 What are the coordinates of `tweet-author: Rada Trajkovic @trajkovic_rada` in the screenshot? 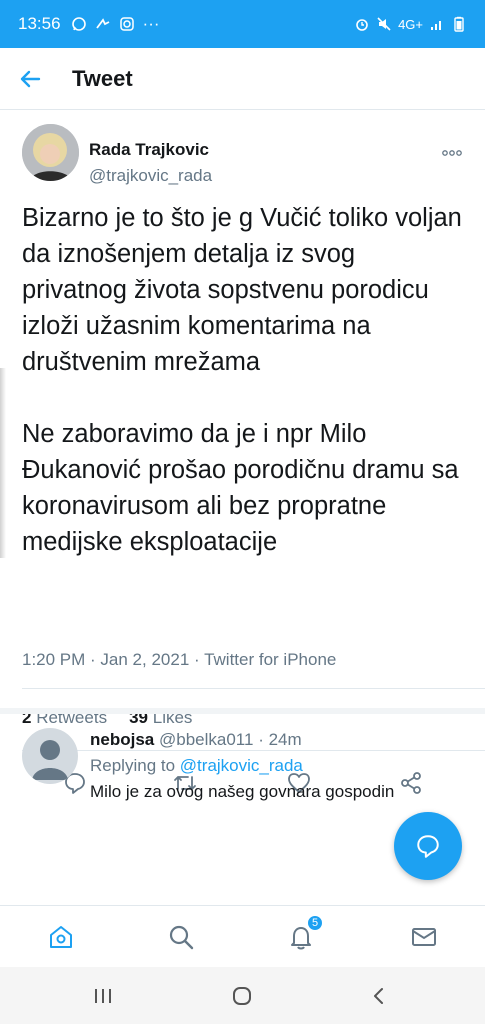 It's located at (242, 155).